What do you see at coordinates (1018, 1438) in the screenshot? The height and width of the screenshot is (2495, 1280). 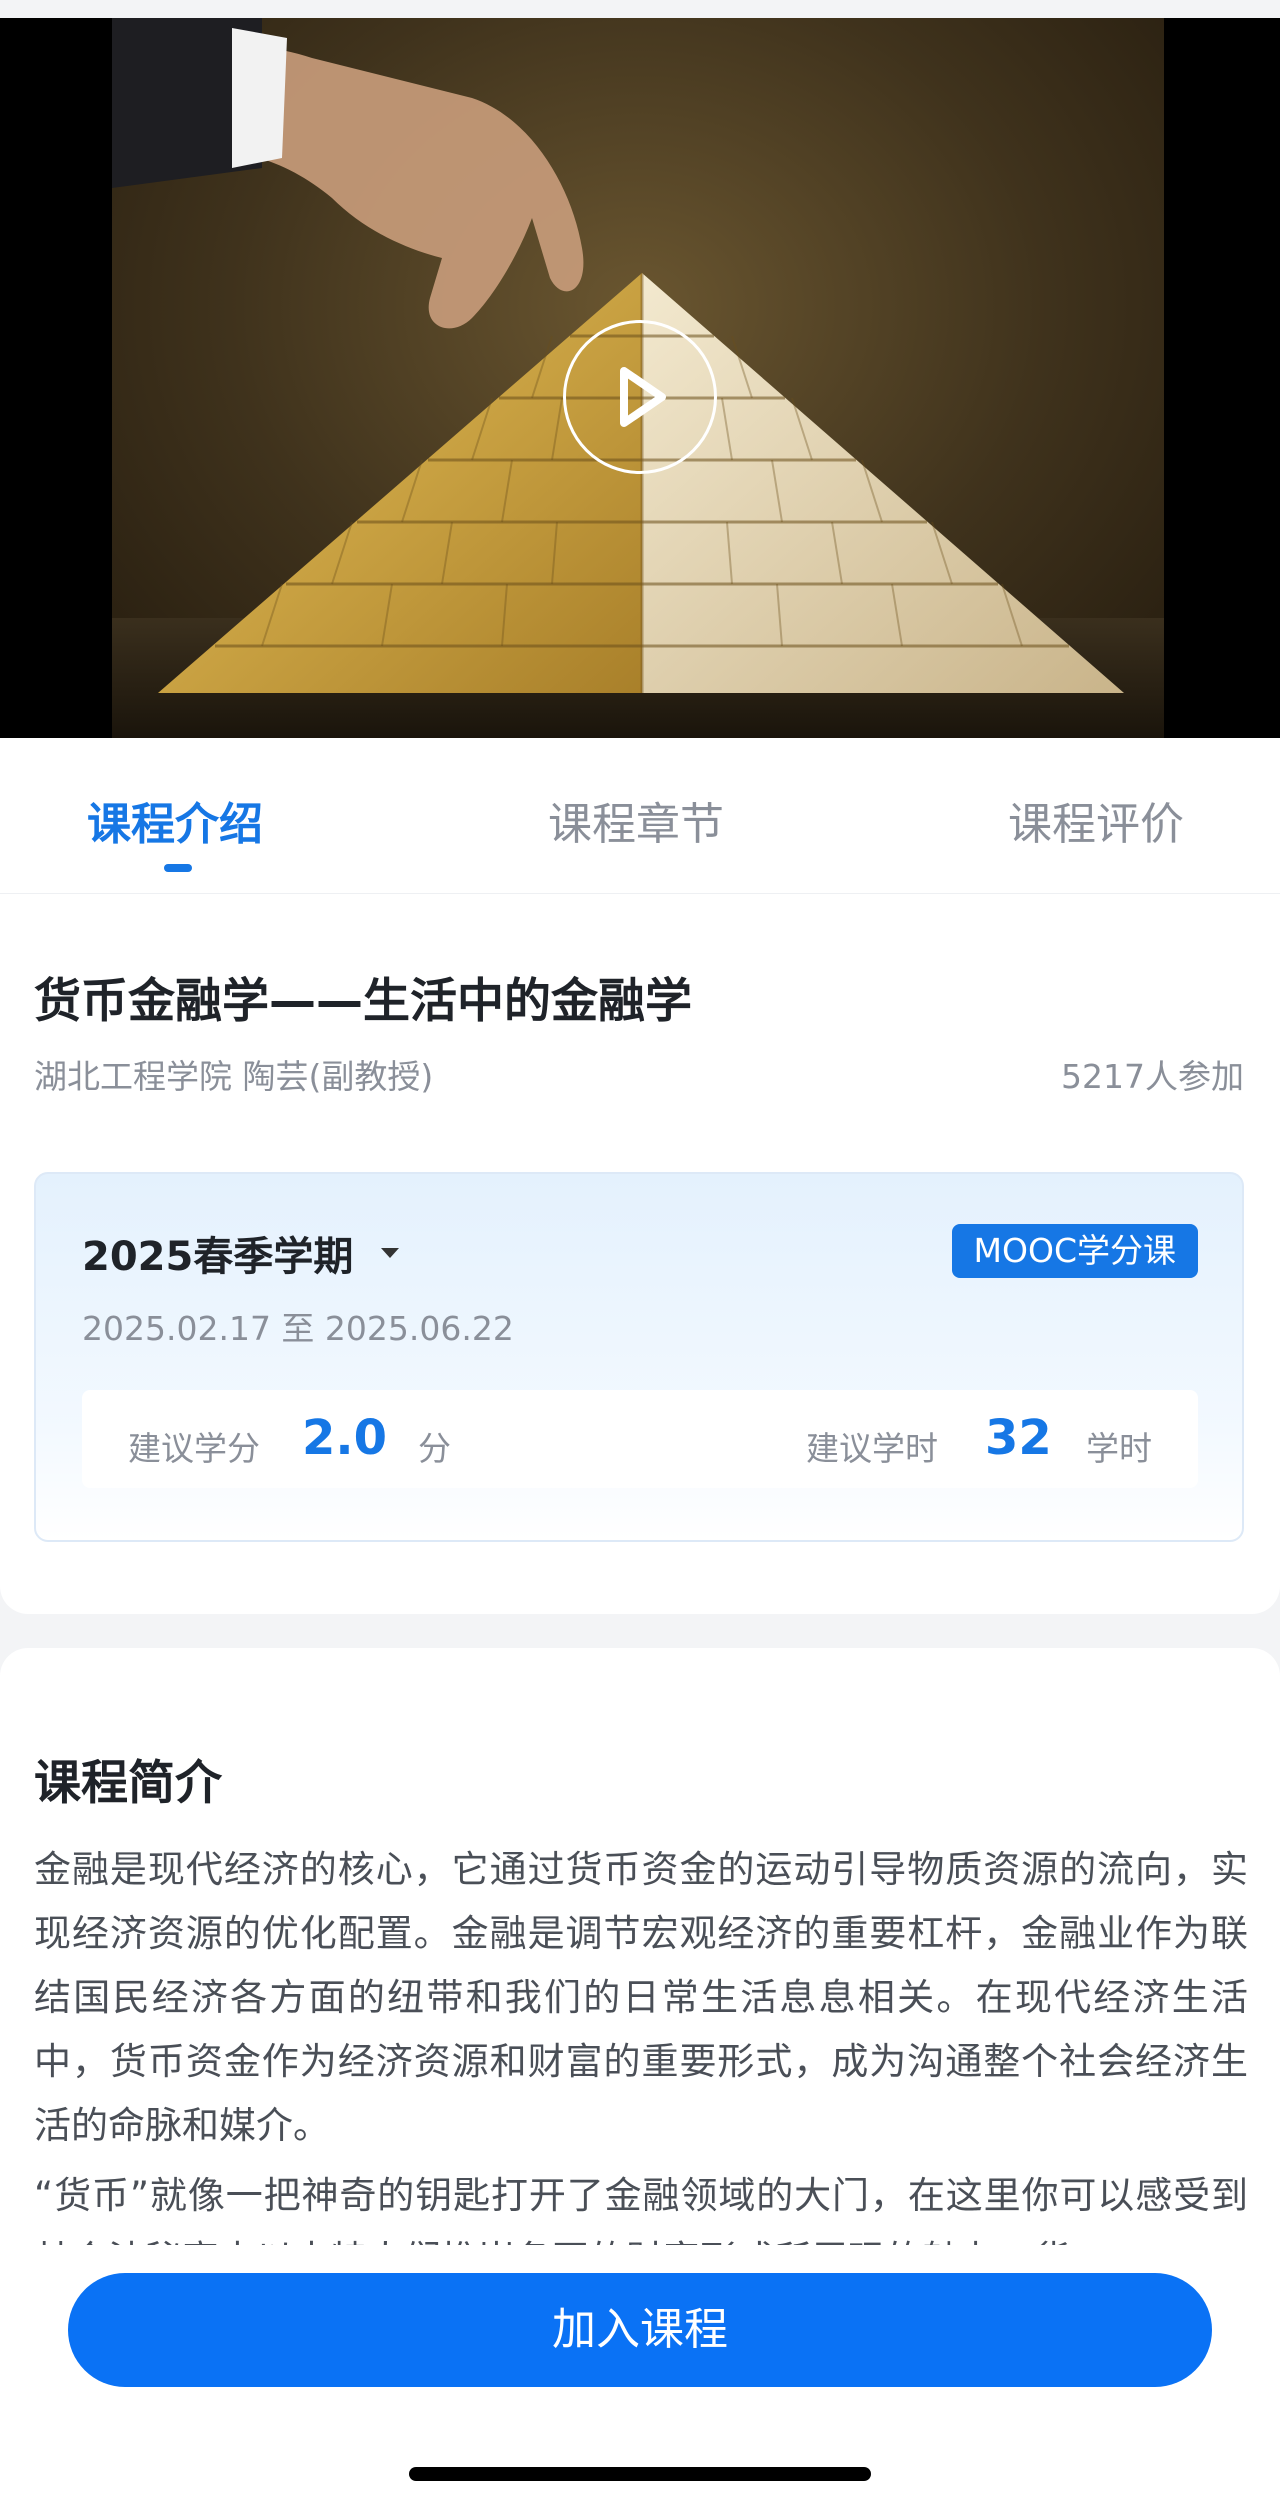 I see `hours-value: 32` at bounding box center [1018, 1438].